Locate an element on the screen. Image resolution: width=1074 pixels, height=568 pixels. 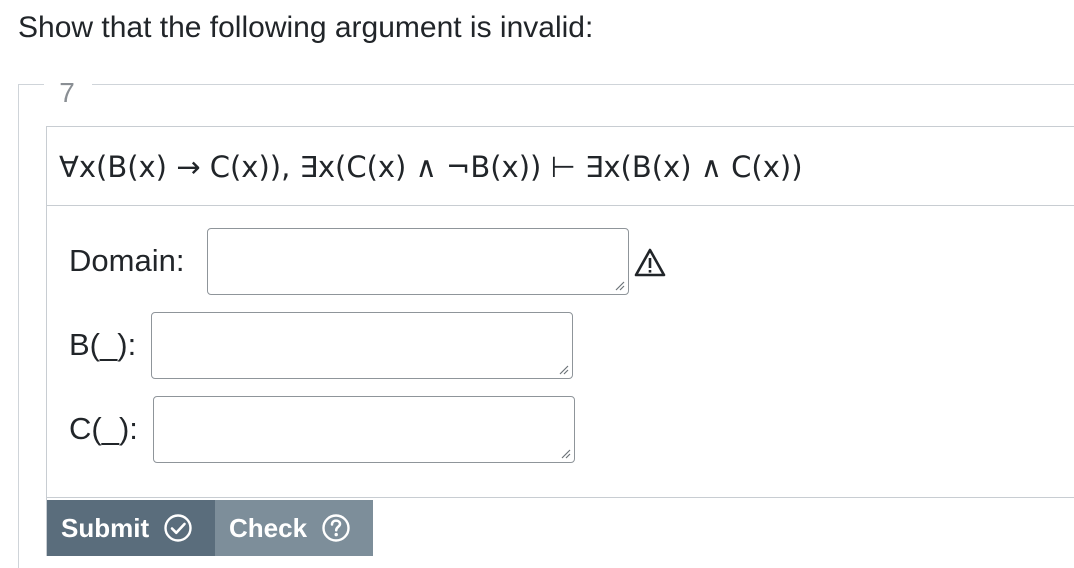
b-predicate-label: B(_): is located at coordinates (103, 344).